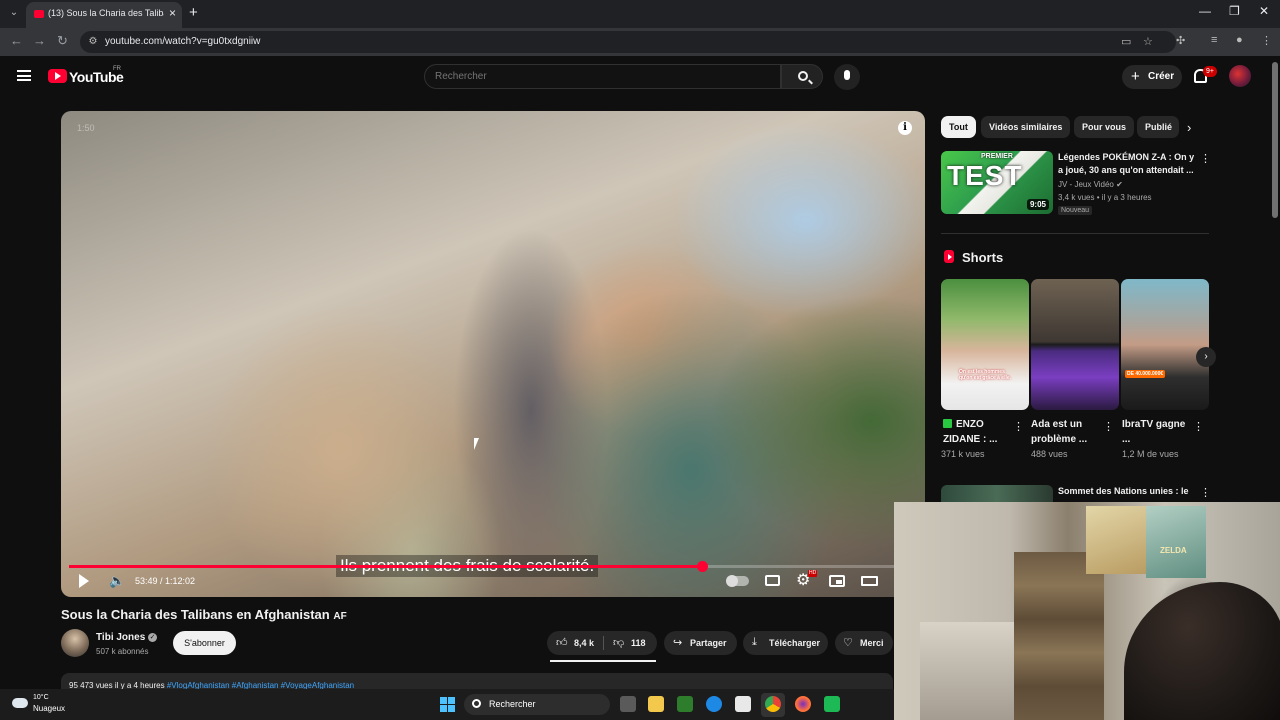  Describe the element at coordinates (983, 257) in the screenshot. I see `shorts-heading: Shorts` at that location.